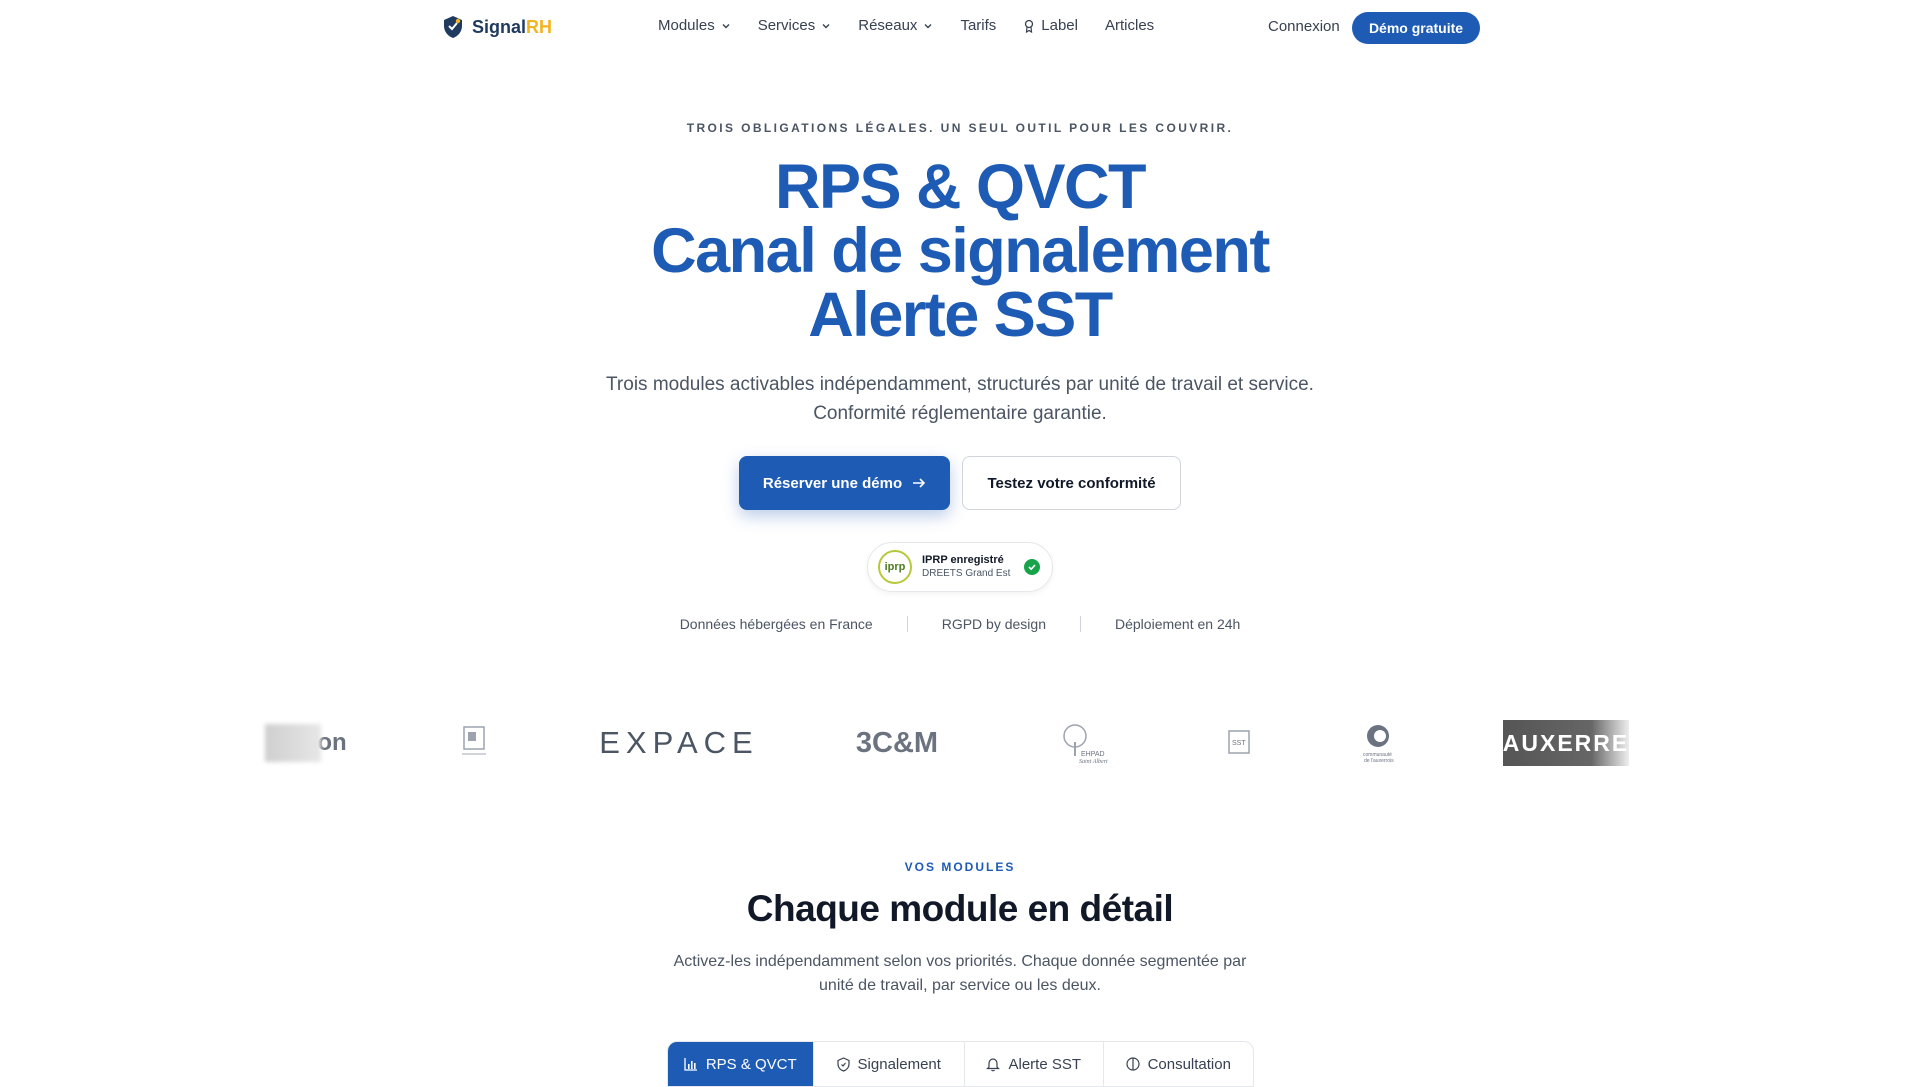 This screenshot has height=1087, width=1920. Describe the element at coordinates (895, 567) in the screenshot. I see `iprp-logo: iprp` at that location.